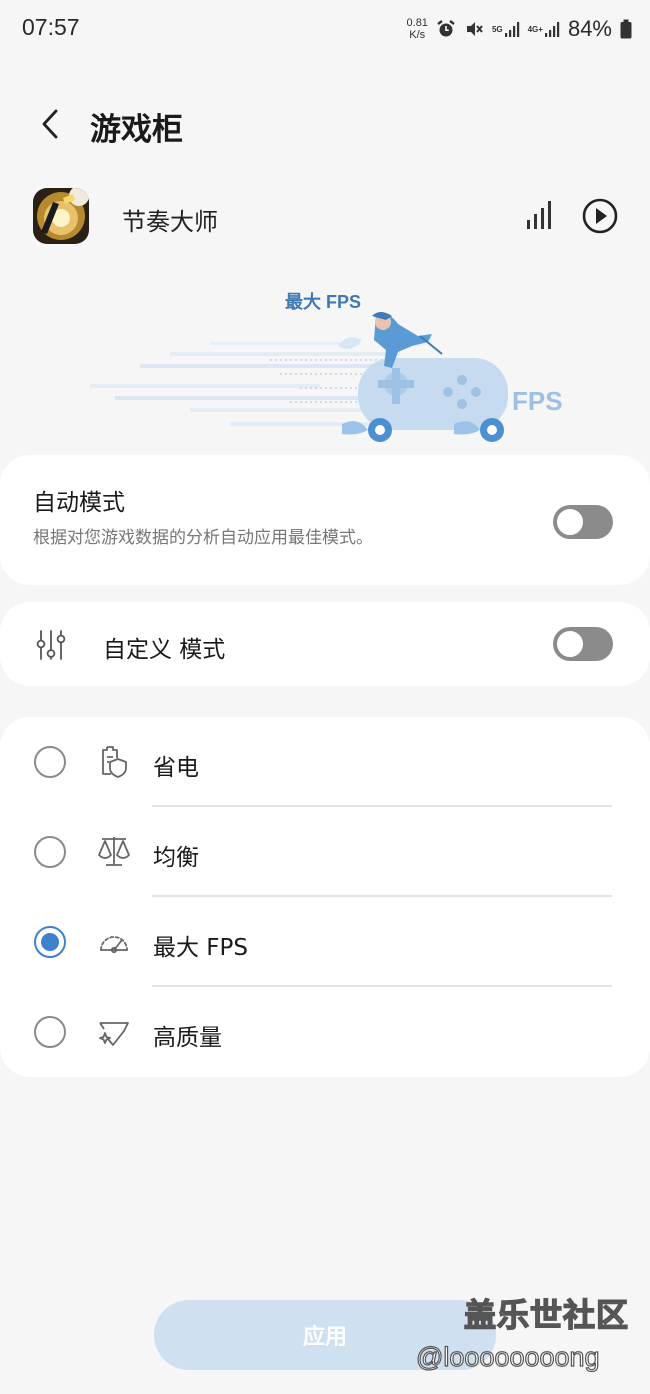 The image size is (650, 1394). I want to click on diamond-sparkle-icon, so click(114, 1031).